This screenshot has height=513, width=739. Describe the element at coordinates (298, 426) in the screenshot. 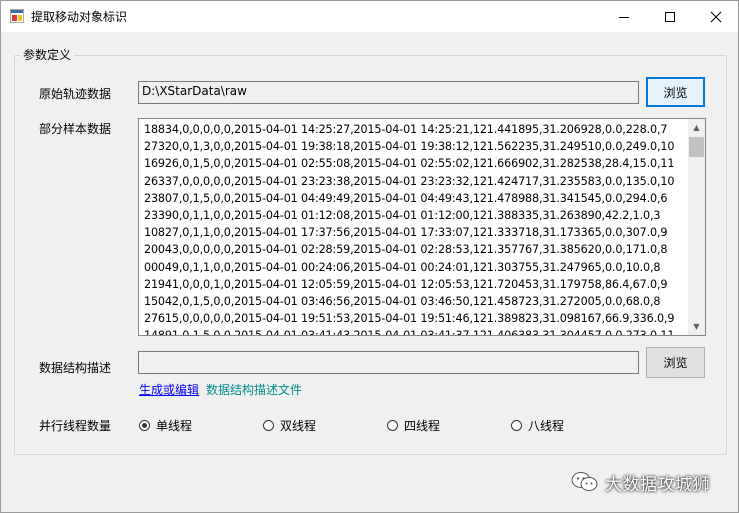

I see `radio-double-thread-label: 双线程` at that location.